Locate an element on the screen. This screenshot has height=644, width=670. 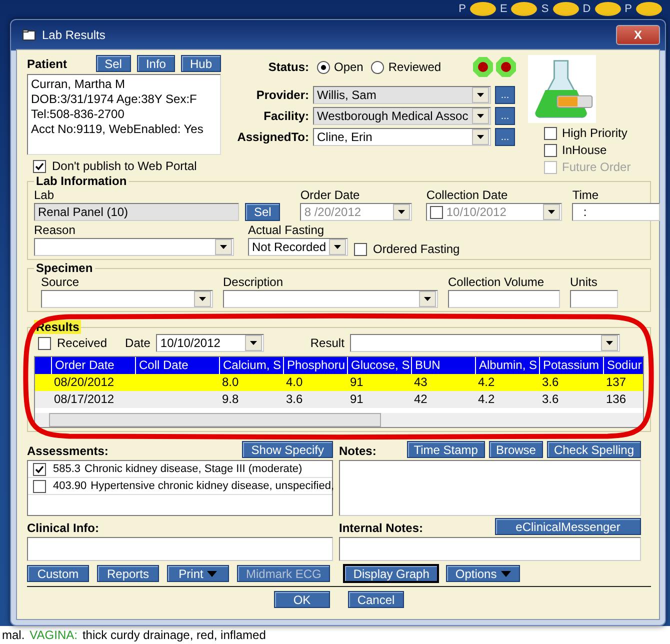
select-button: Sel is located at coordinates (262, 212).